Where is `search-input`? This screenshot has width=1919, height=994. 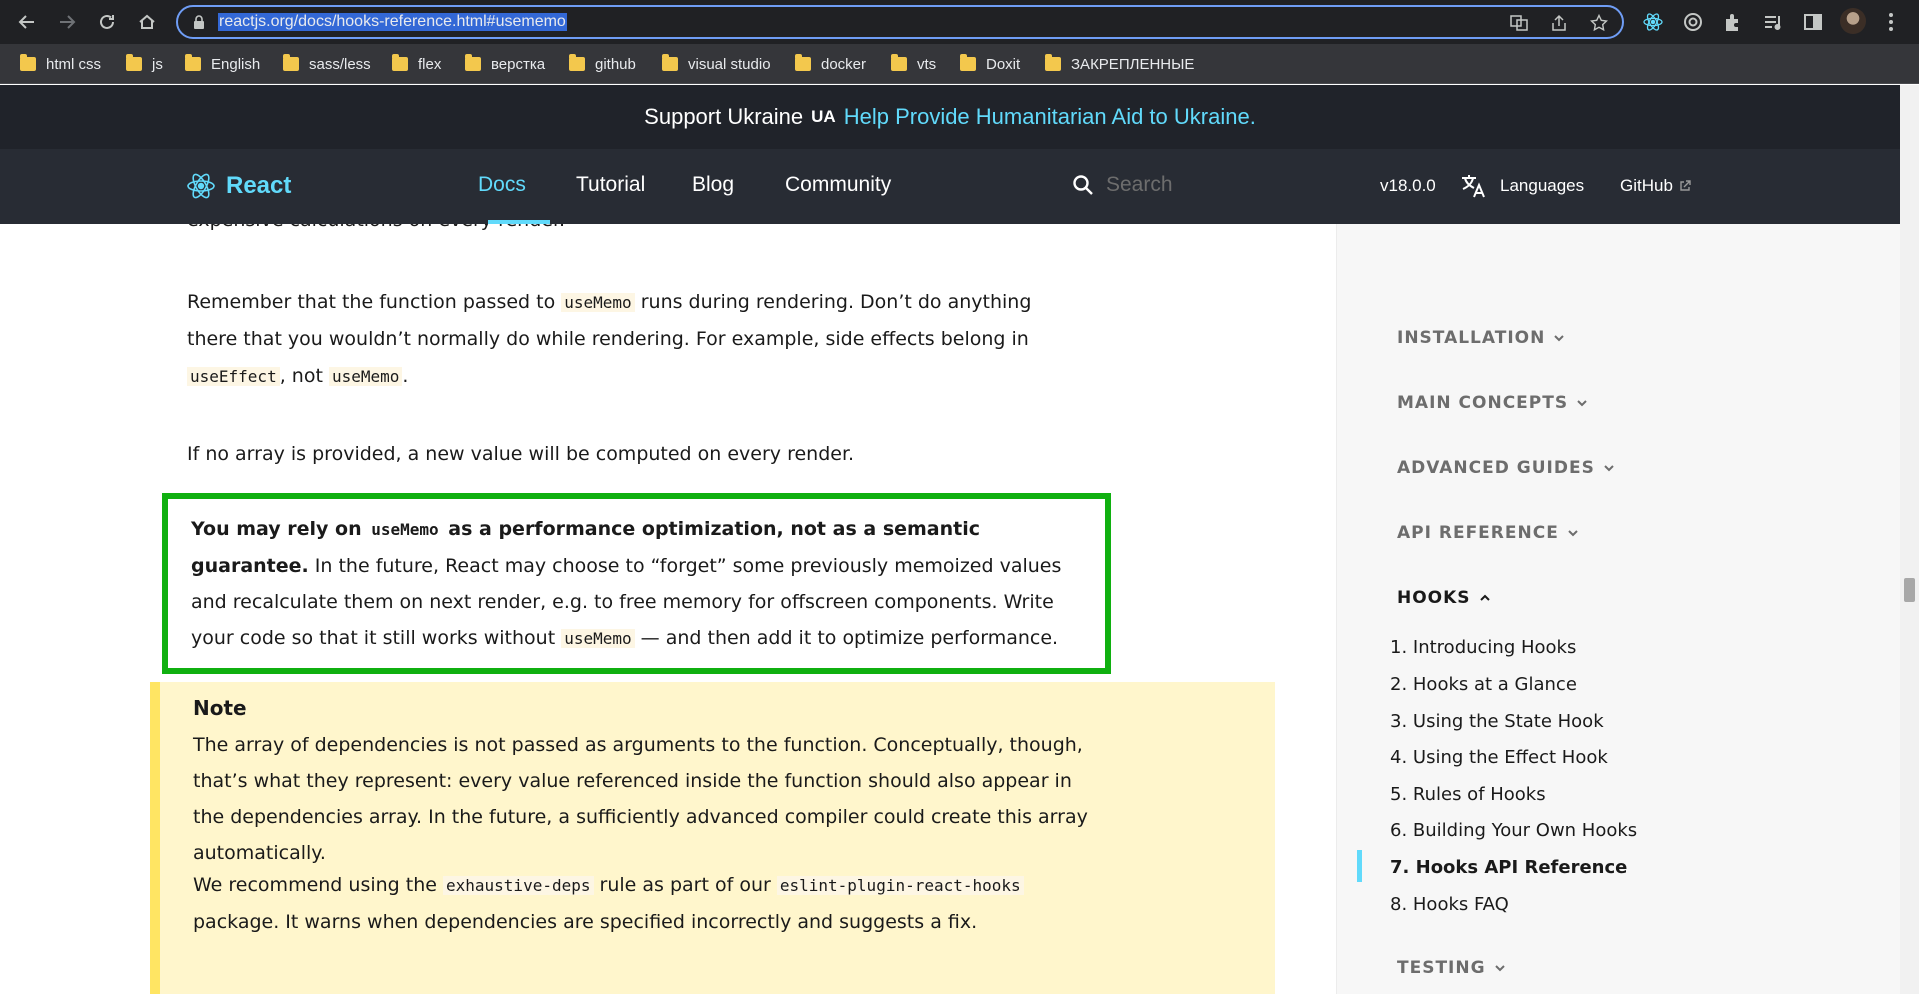 search-input is located at coordinates (1206, 185).